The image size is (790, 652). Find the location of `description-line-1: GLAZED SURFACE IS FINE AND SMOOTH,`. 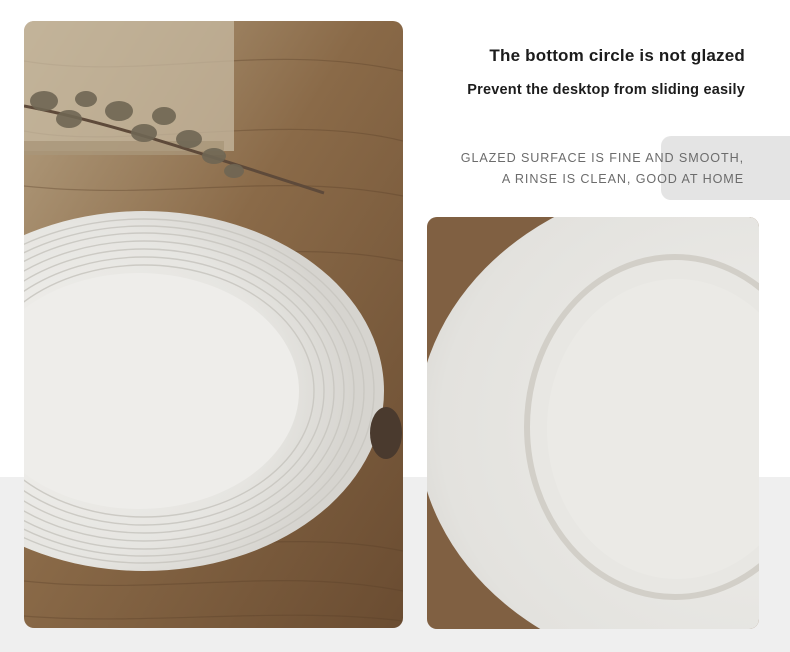

description-line-1: GLAZED SURFACE IS FINE AND SMOOTH, is located at coordinates (602, 158).